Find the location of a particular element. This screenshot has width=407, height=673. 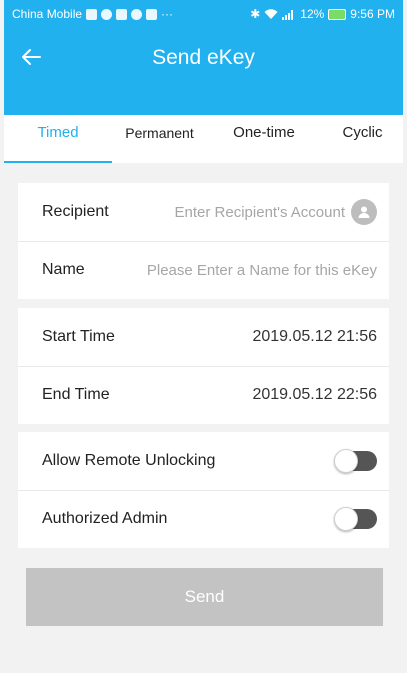

start-time-label: Start Time is located at coordinates (78, 336).